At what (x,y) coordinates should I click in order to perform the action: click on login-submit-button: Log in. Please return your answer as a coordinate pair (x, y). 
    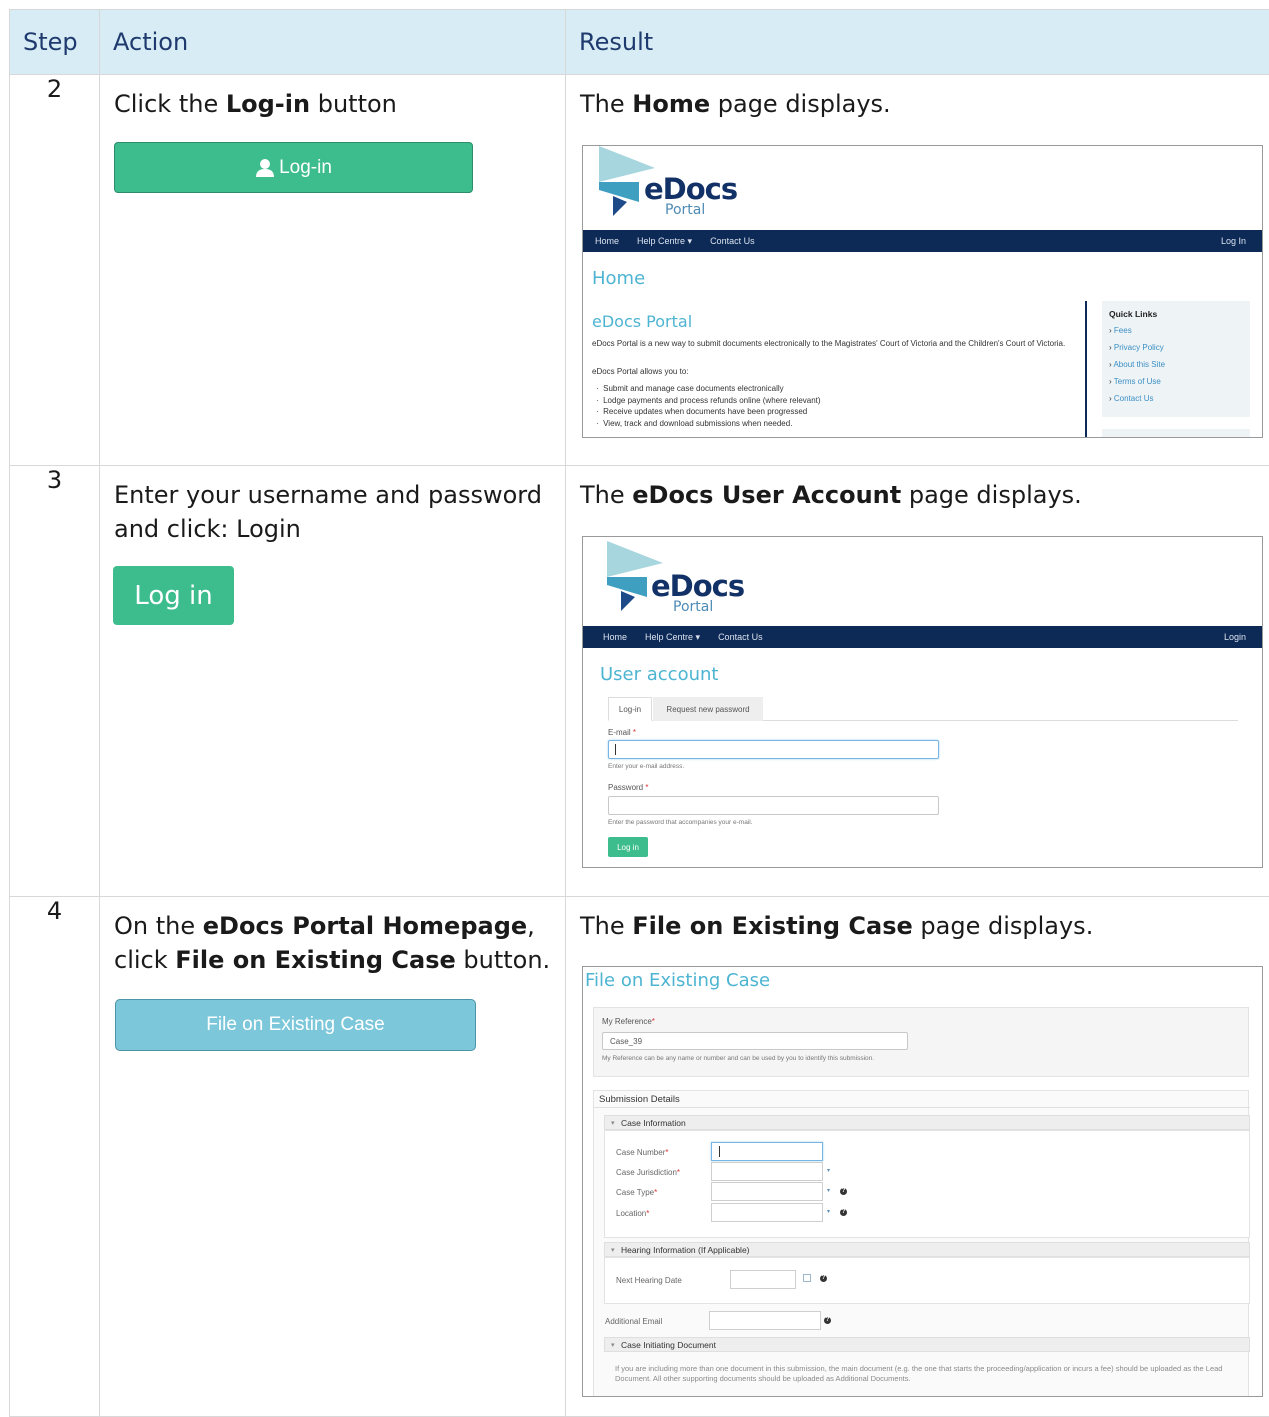
    Looking at the image, I should click on (173, 595).